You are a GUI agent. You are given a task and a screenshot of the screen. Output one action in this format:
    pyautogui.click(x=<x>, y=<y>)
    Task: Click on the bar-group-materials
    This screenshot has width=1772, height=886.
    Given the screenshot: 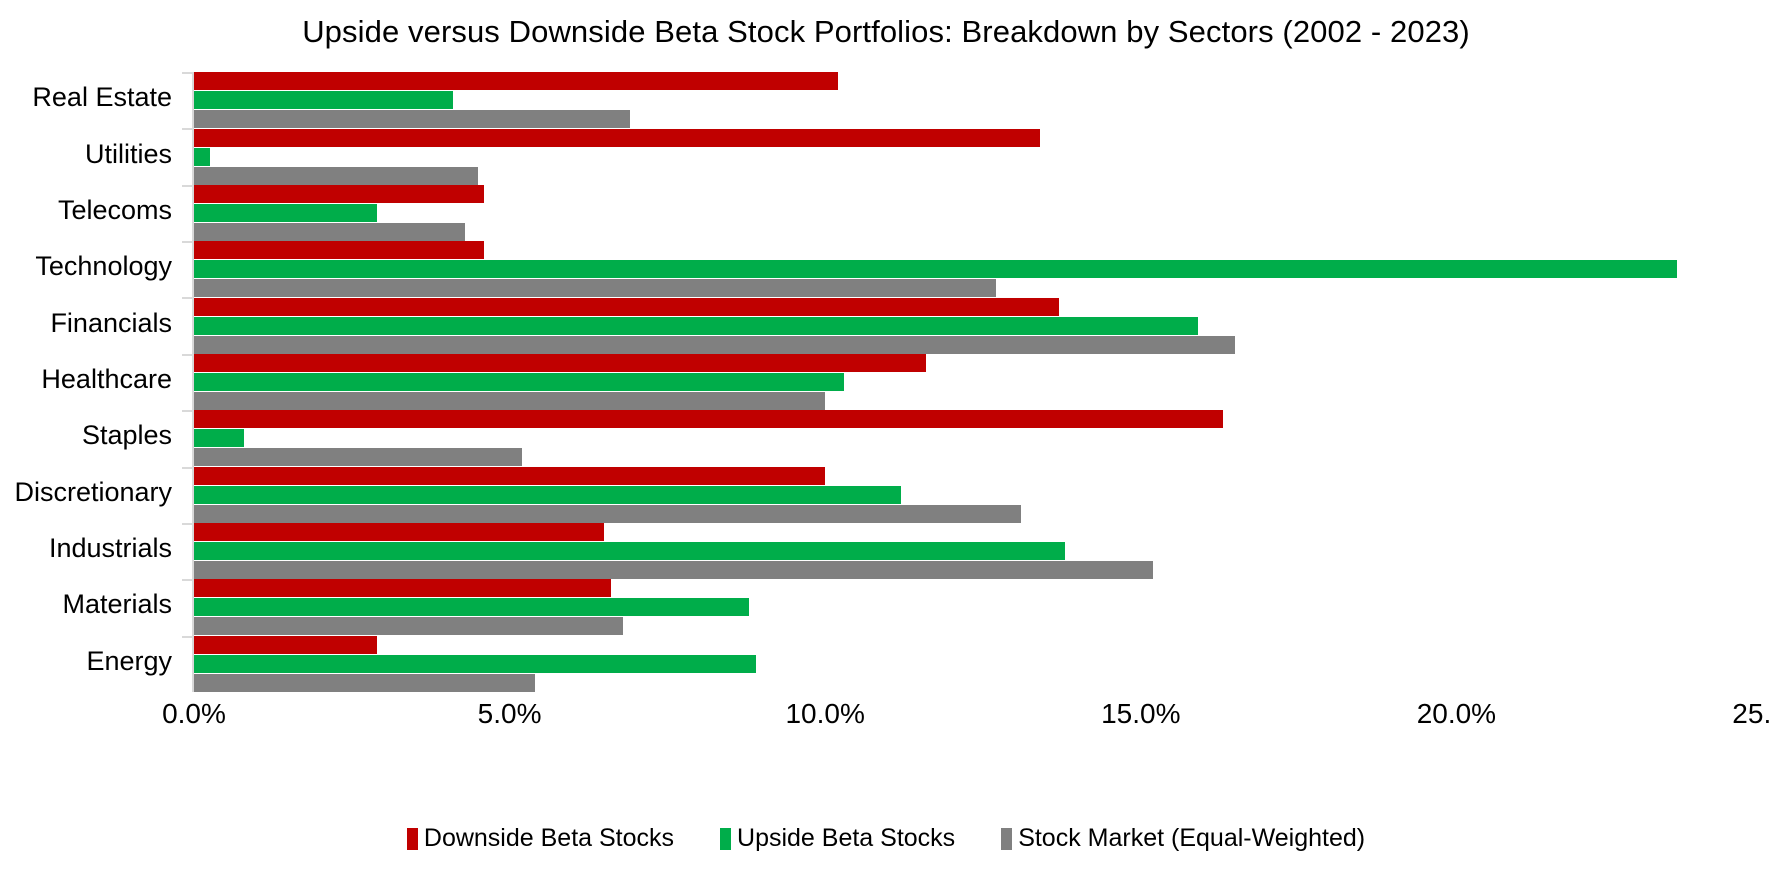 What is the action you would take?
    pyautogui.click(x=983, y=607)
    